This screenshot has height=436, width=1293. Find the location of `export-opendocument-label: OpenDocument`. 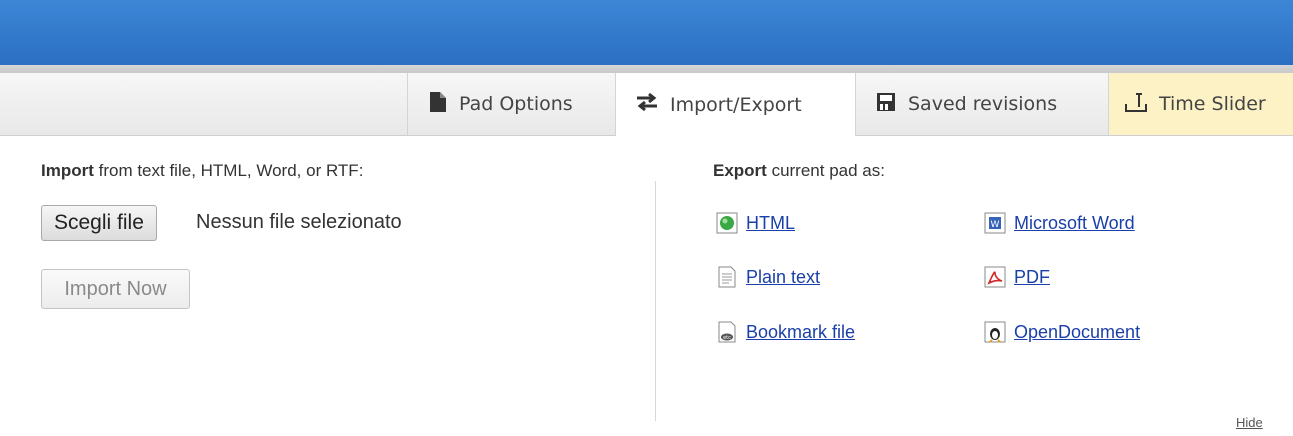

export-opendocument-label: OpenDocument is located at coordinates (1077, 331).